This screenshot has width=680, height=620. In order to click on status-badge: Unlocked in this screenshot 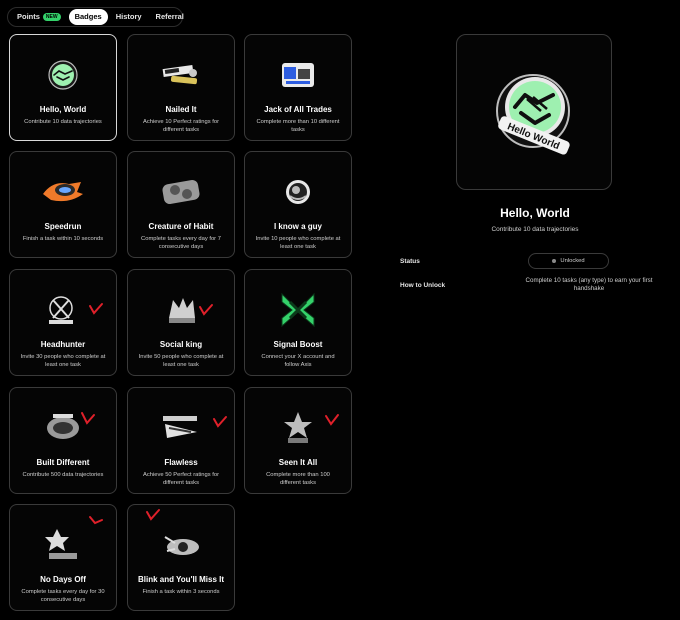, I will do `click(568, 261)`.